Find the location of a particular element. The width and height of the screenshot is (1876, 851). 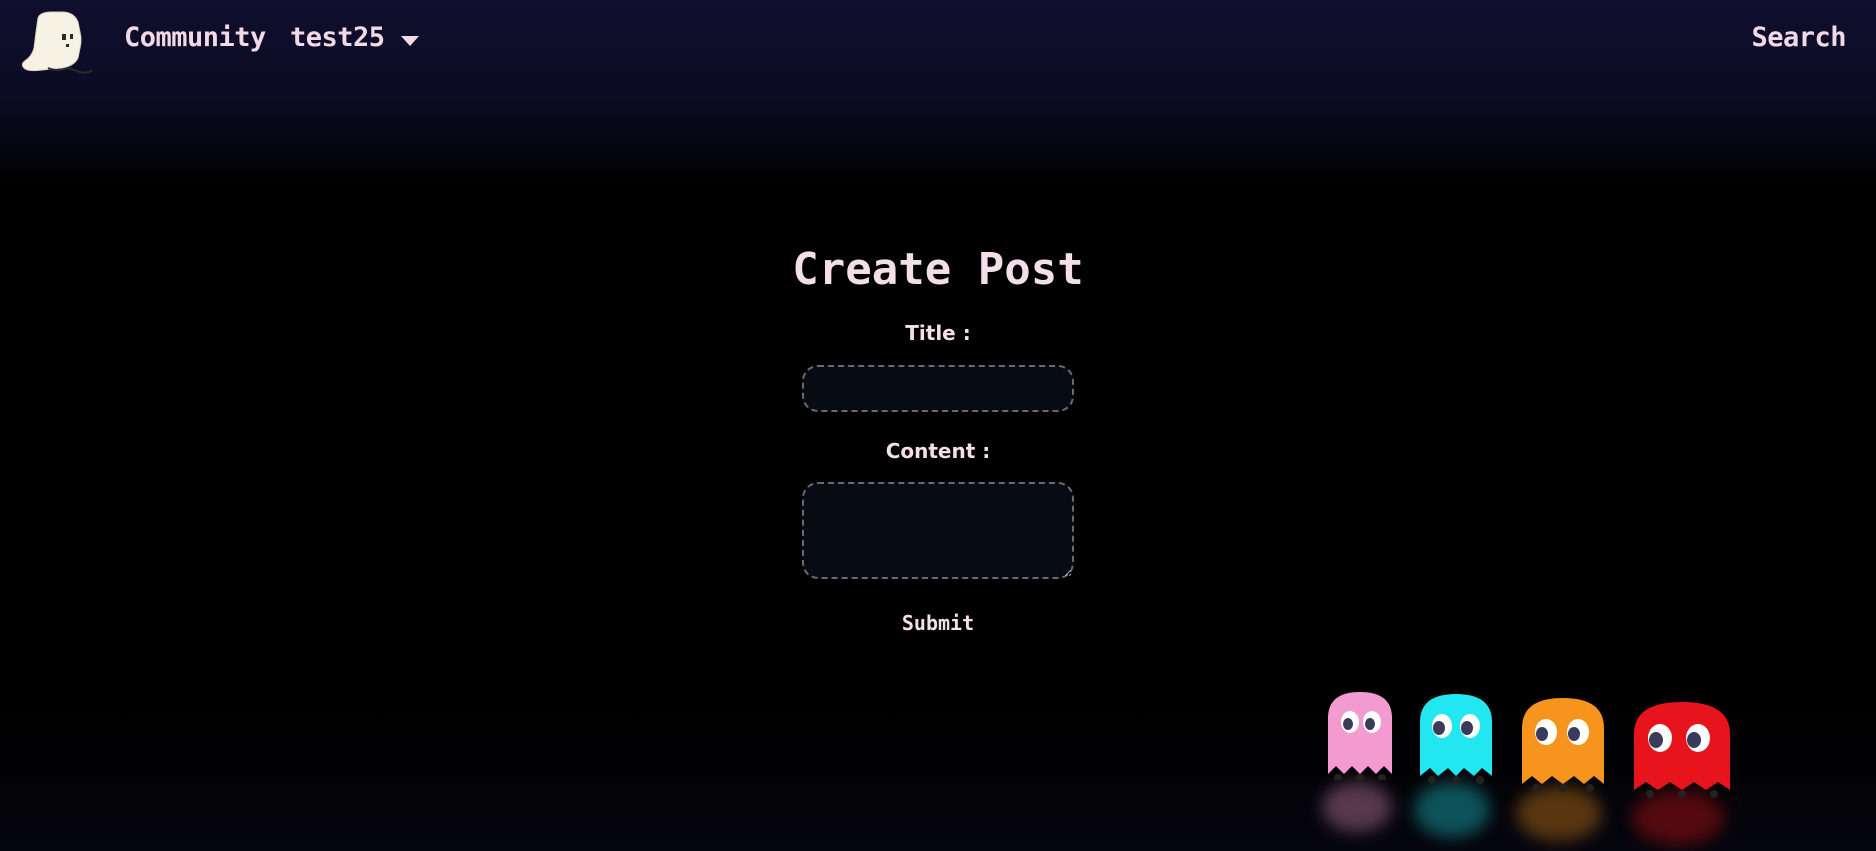

search-link: Search is located at coordinates (1798, 37).